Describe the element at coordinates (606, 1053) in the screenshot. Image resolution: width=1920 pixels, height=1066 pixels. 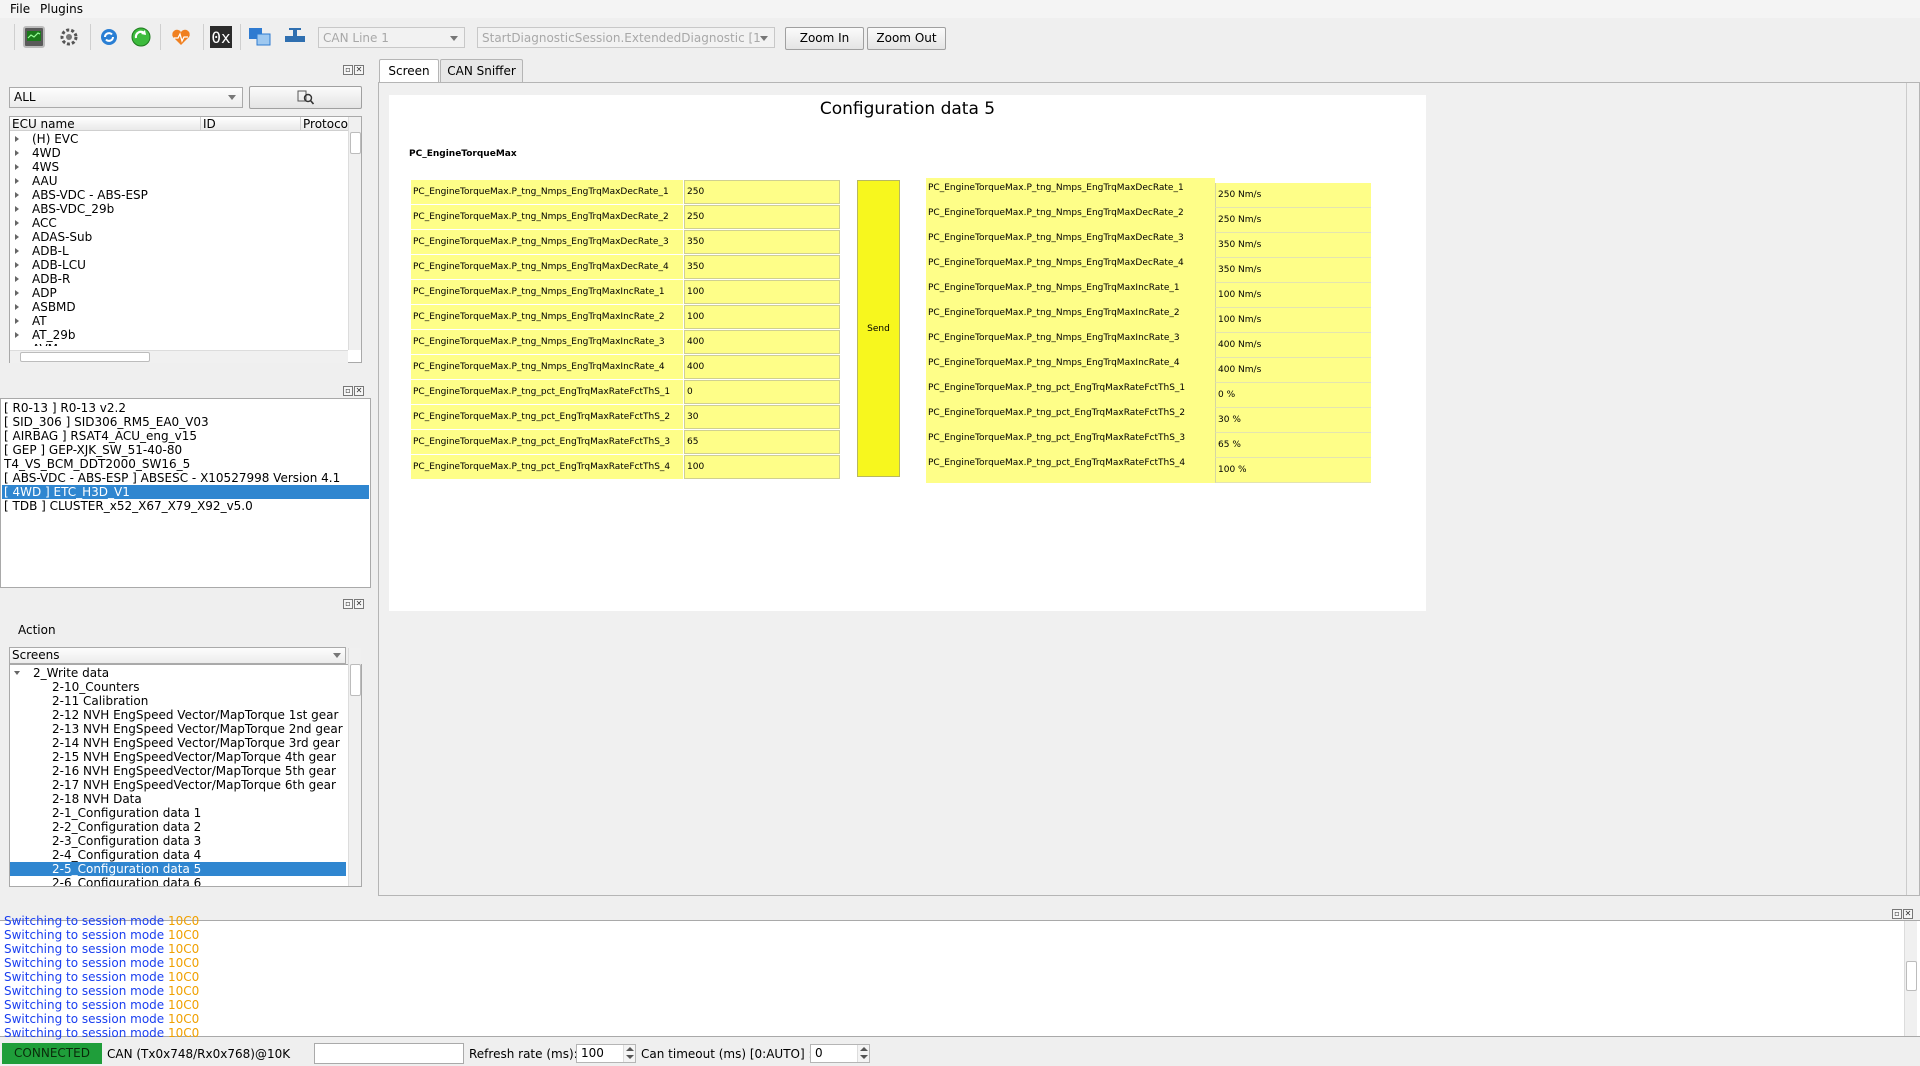
I see `refresh-rate-spinbox: 100` at that location.